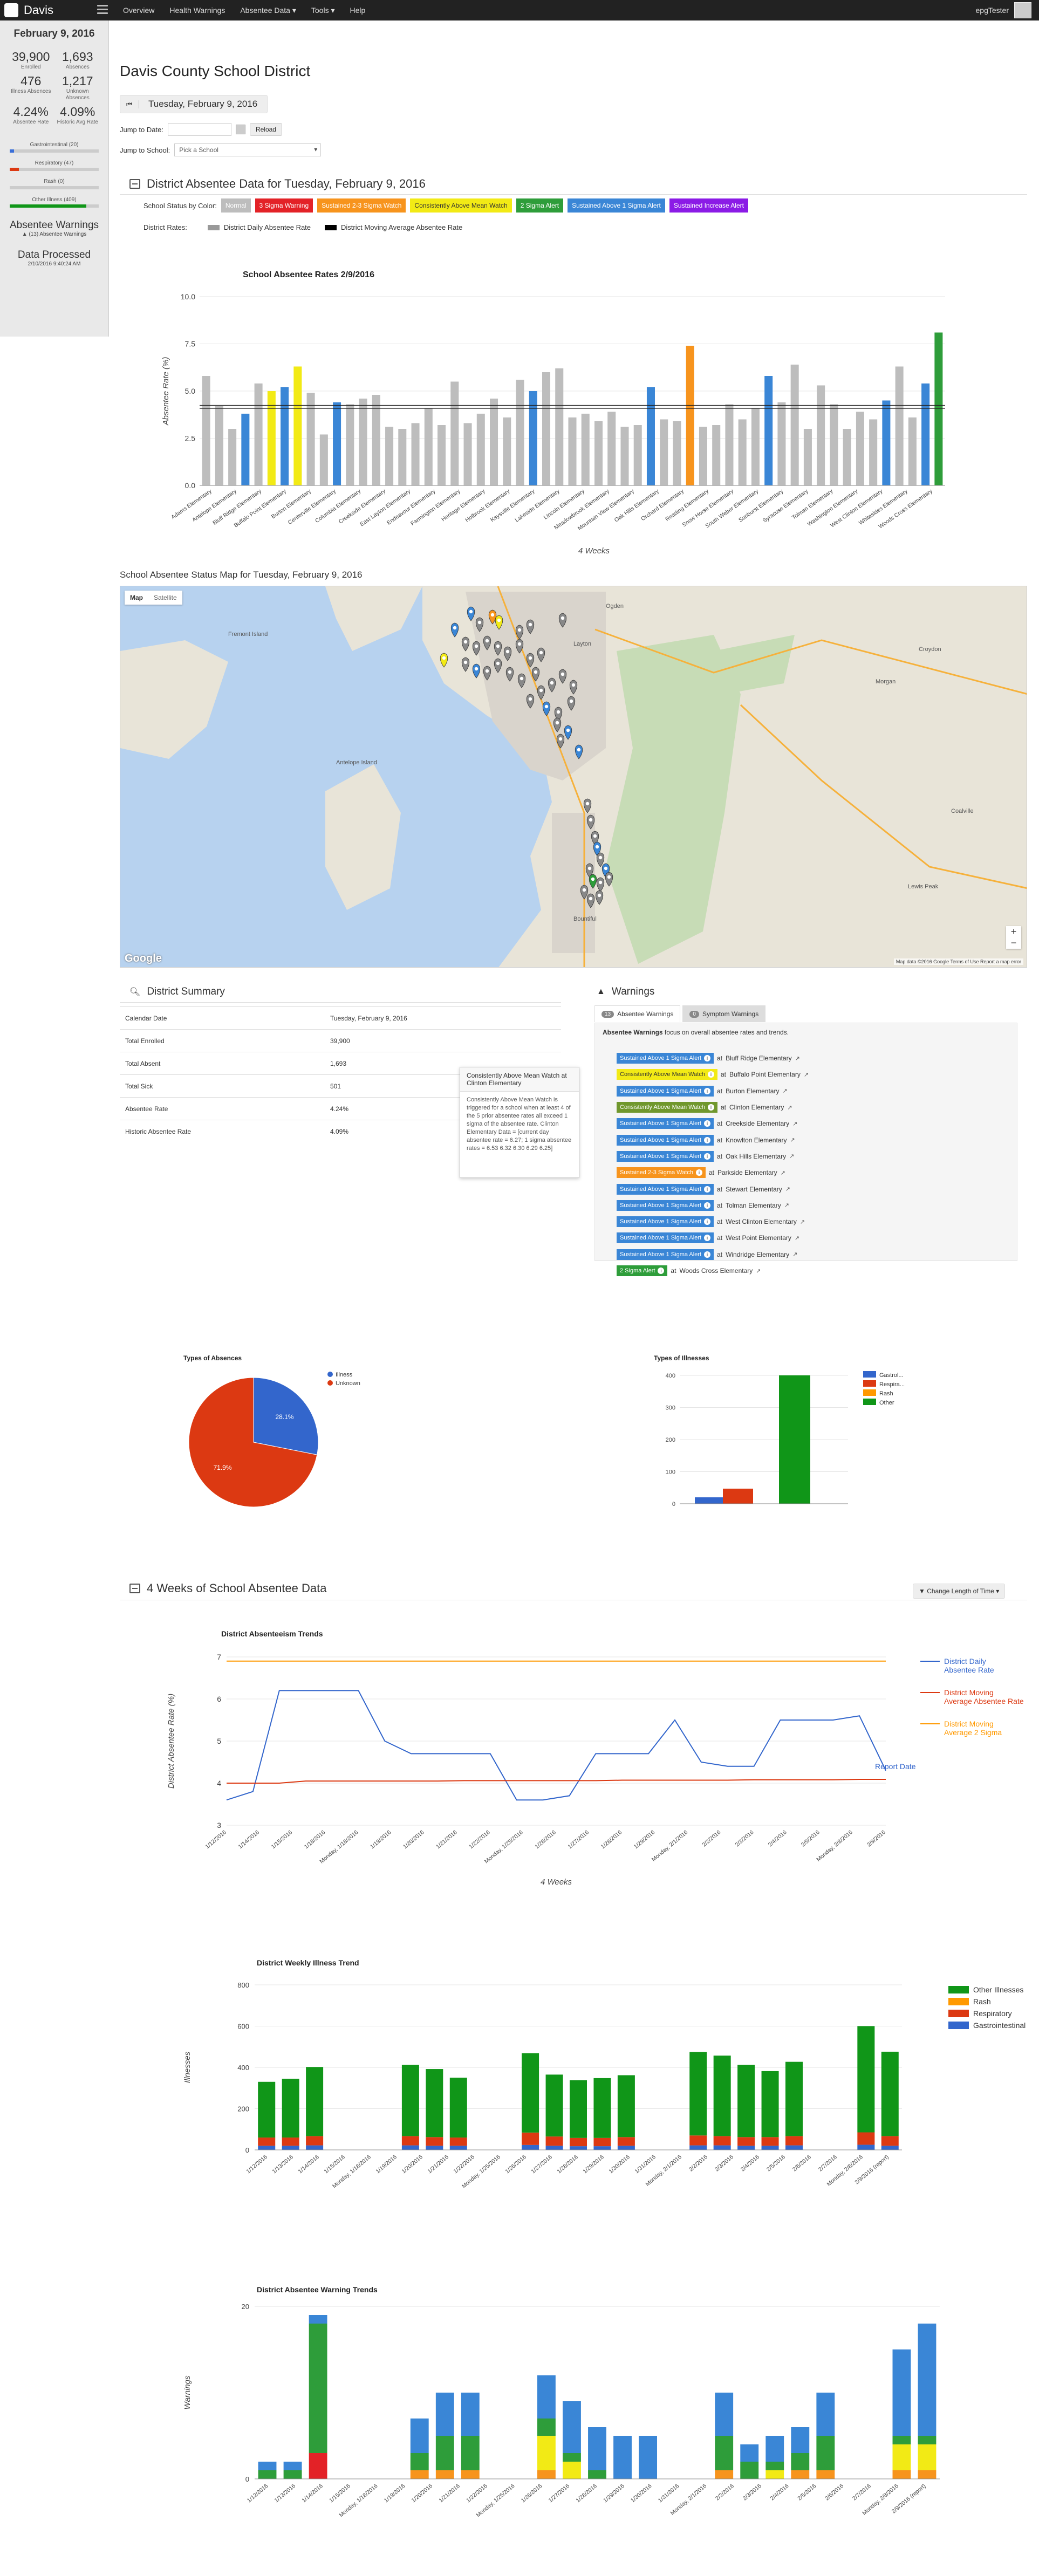 This screenshot has height=2576, width=1039. Describe the element at coordinates (129, 104) in the screenshot. I see `prev-day-icon: ⏮` at that location.